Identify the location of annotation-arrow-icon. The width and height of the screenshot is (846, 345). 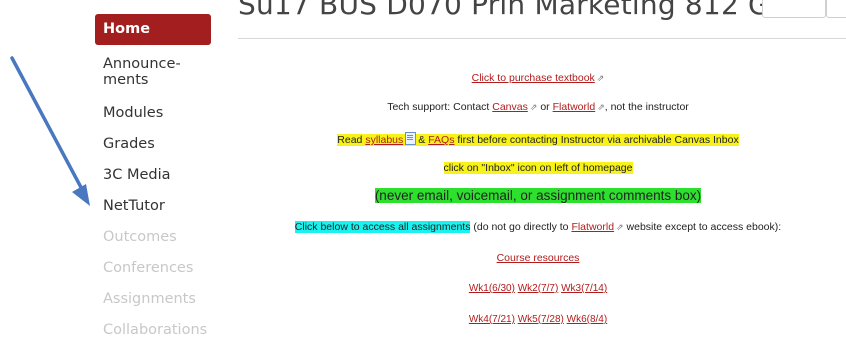
(50, 131).